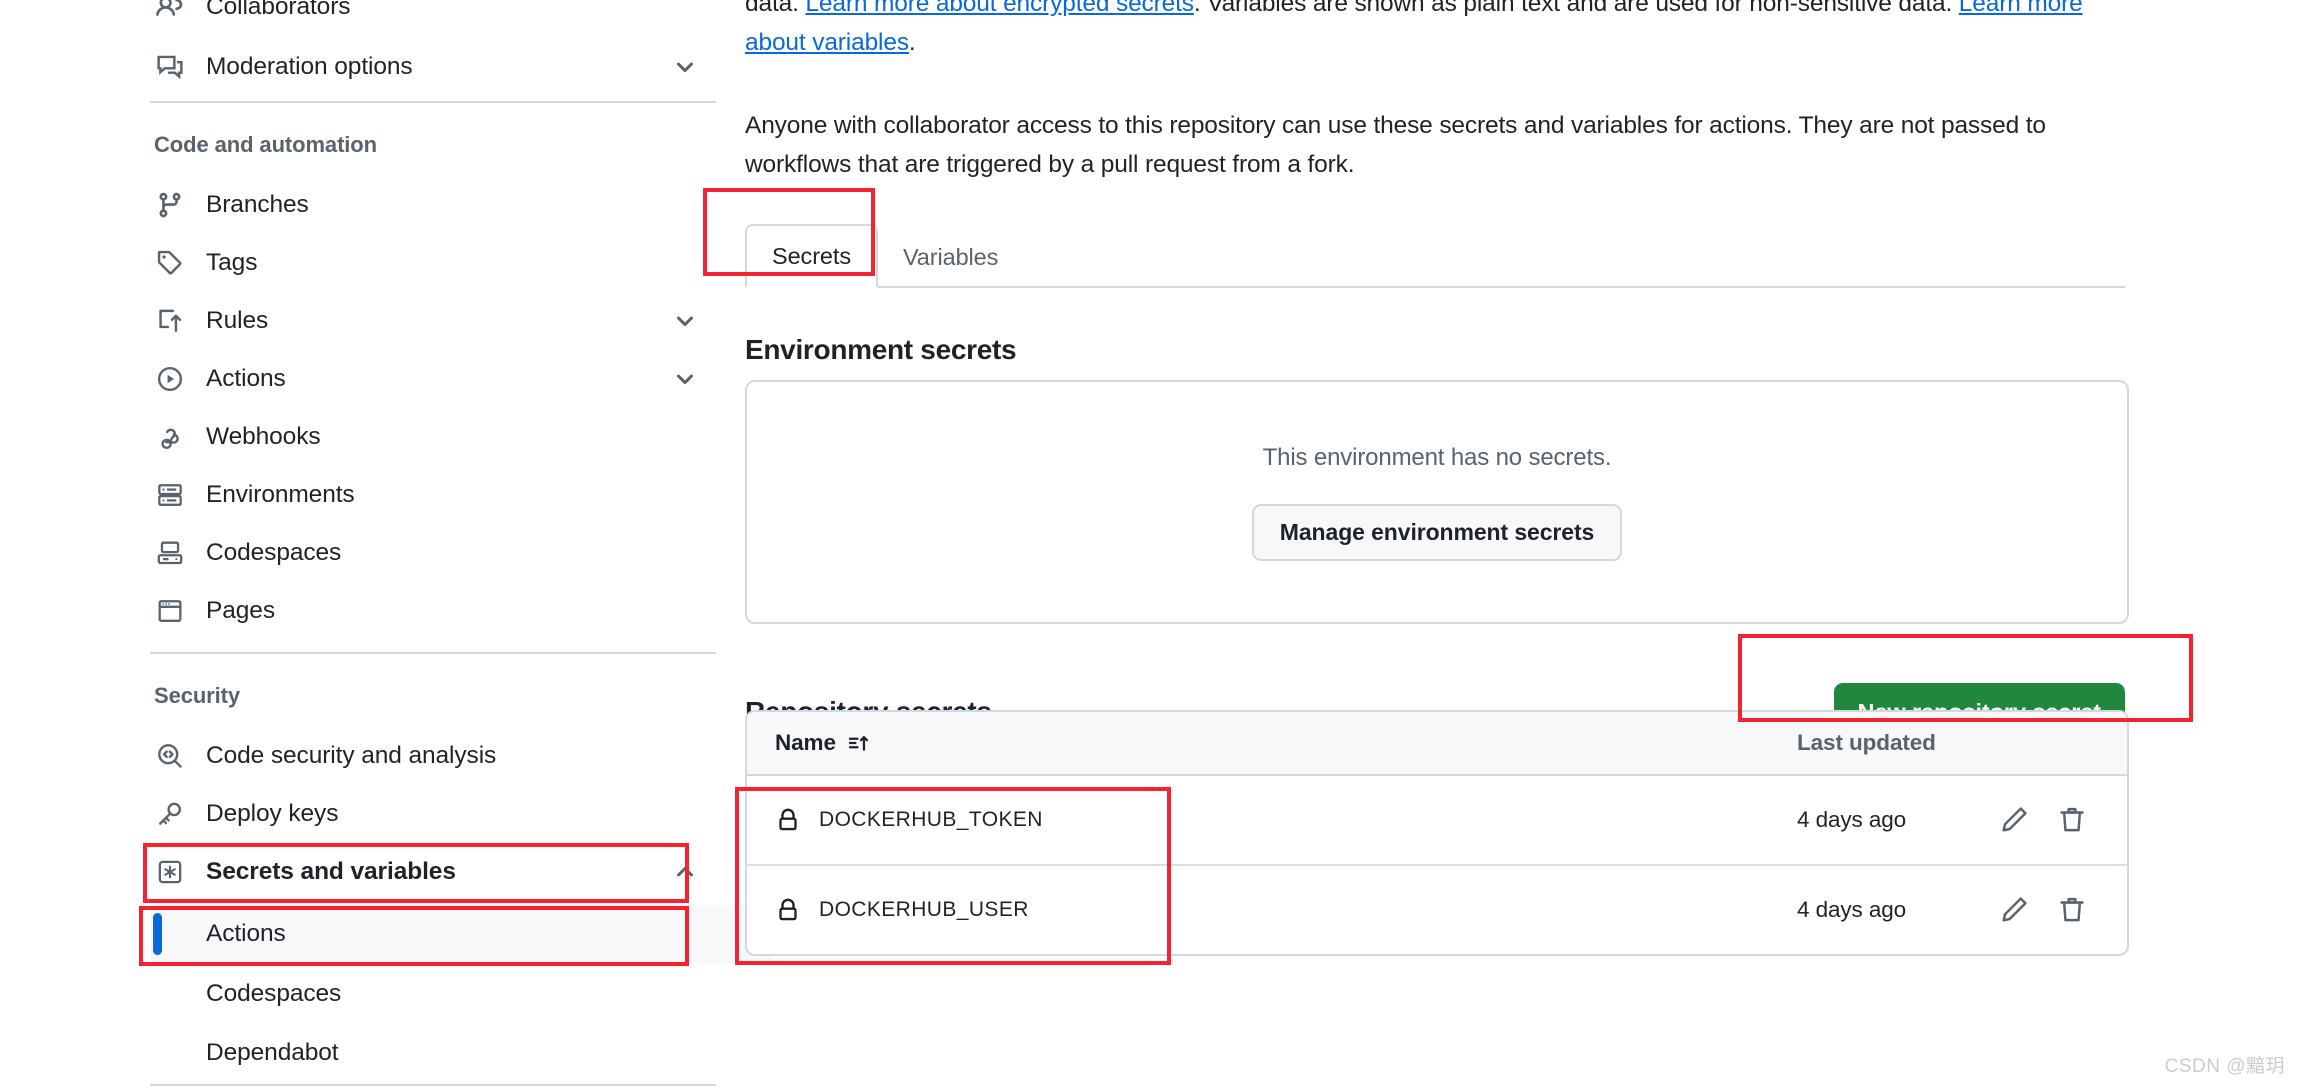 This screenshot has width=2307, height=1092. What do you see at coordinates (170, 379) in the screenshot?
I see `play-circle-icon` at bounding box center [170, 379].